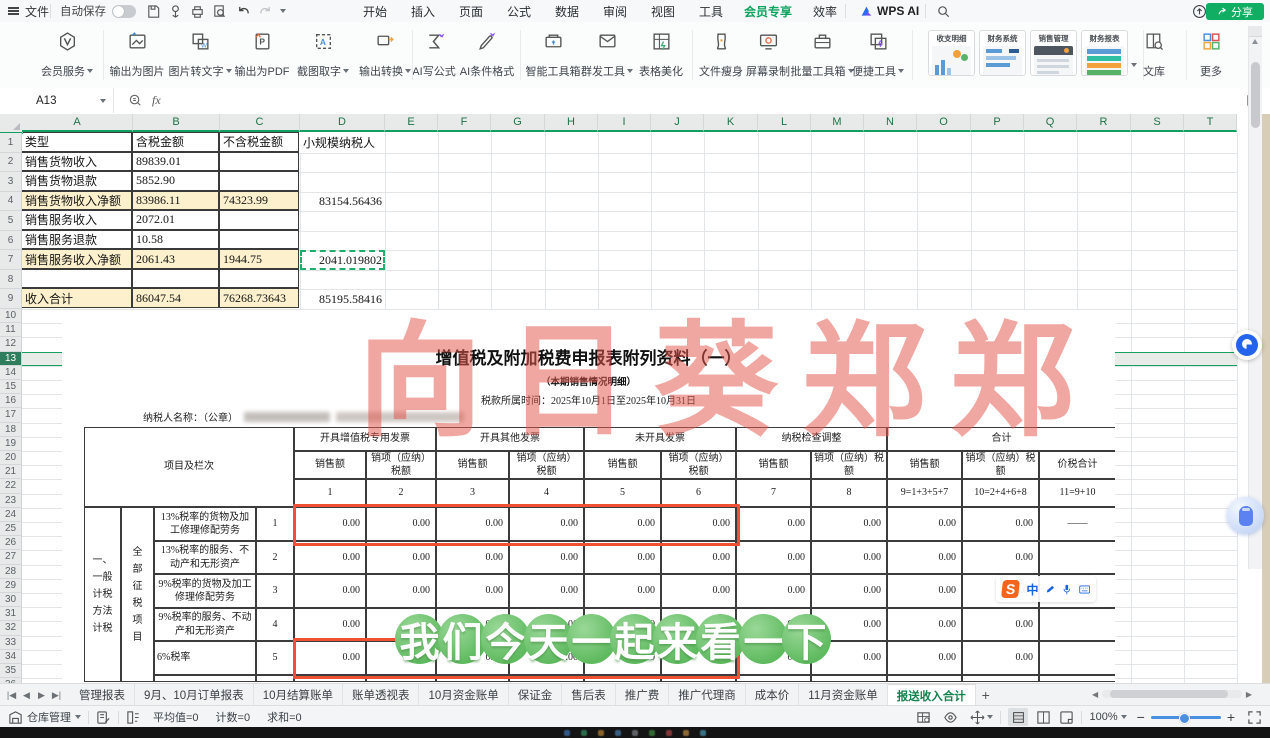 The image size is (1270, 738). Describe the element at coordinates (11, 124) in the screenshot. I see `select-all-corner` at that location.